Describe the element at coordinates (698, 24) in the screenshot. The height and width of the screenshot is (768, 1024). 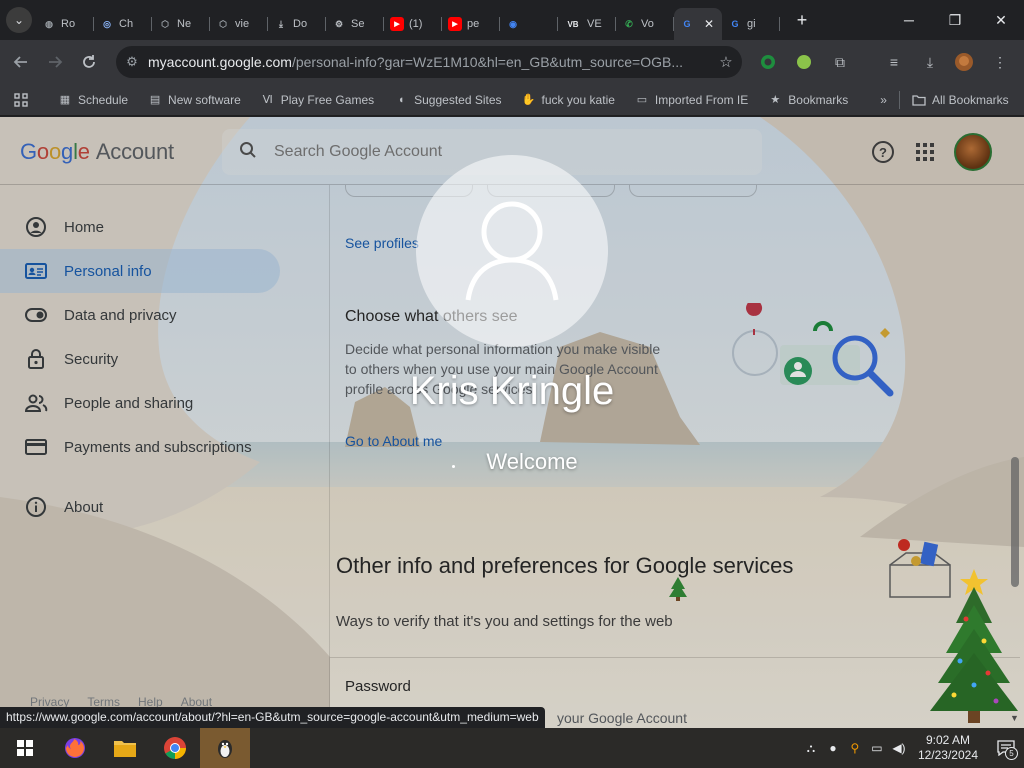
I see `browser-tab: G ✕` at that location.